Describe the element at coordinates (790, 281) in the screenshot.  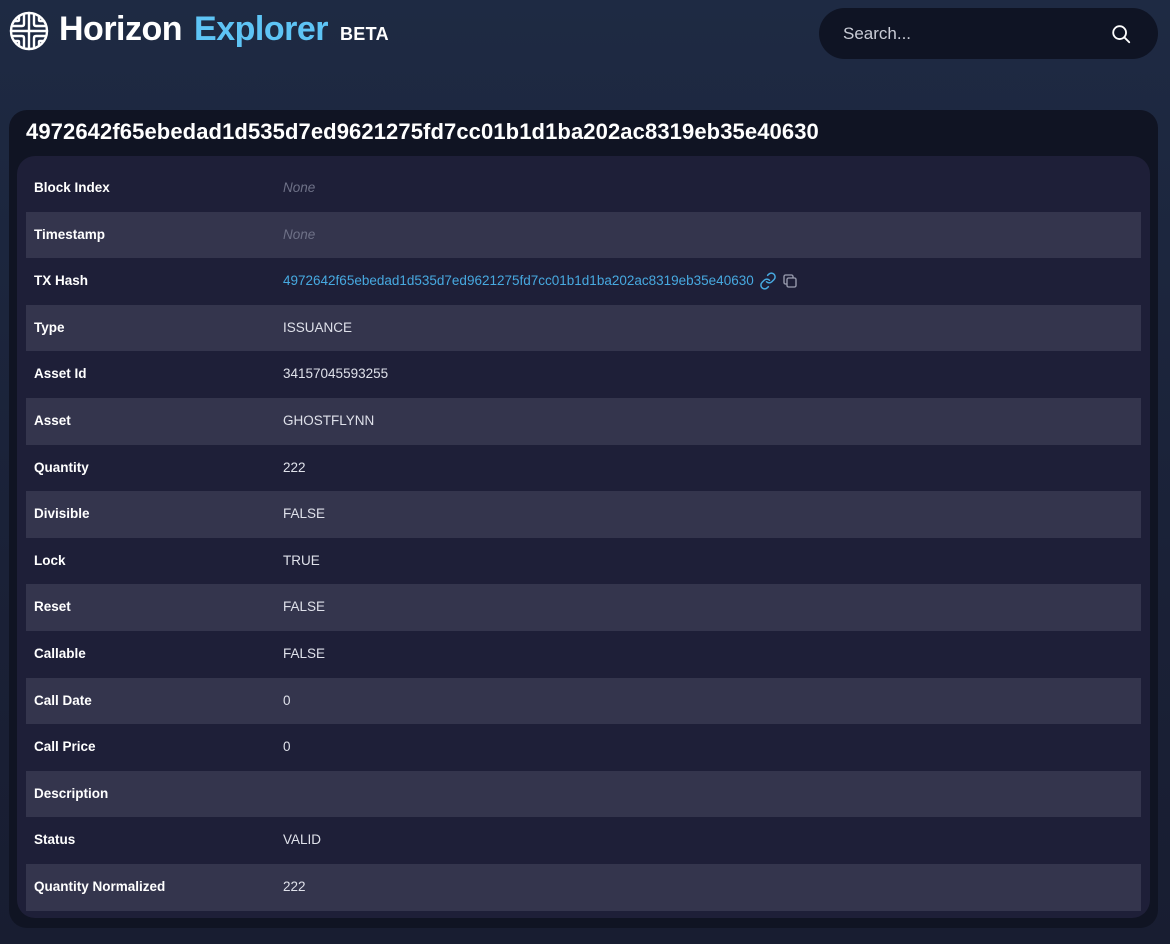
I see `copy-icon` at that location.